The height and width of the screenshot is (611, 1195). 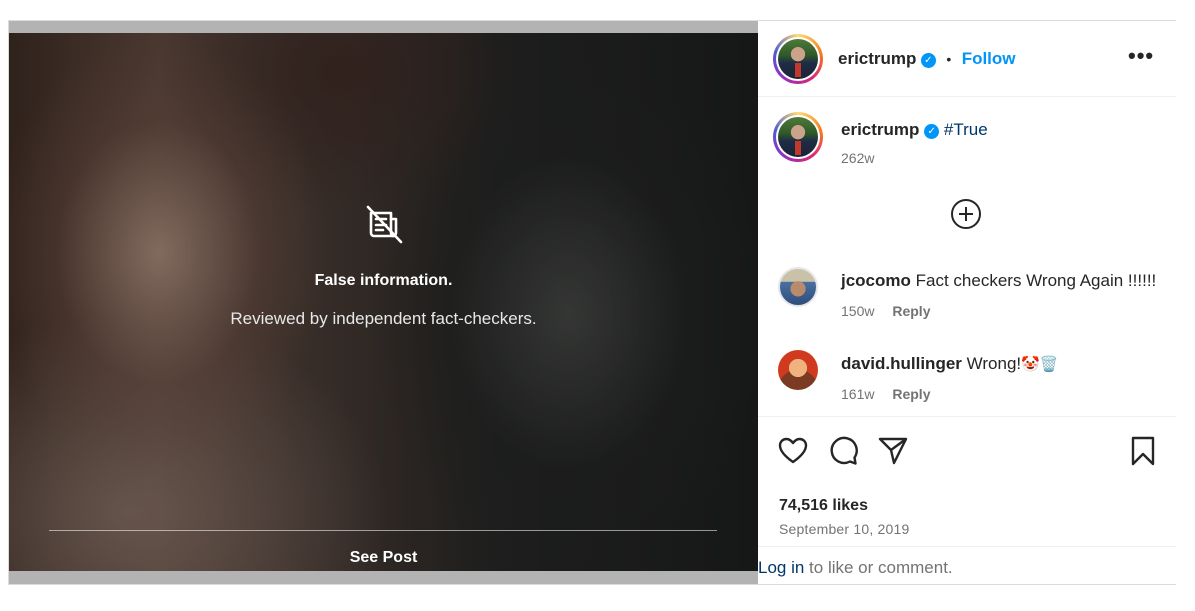 I want to click on comment: david.hullinger Wrong!🤡🗑️, so click(x=950, y=364).